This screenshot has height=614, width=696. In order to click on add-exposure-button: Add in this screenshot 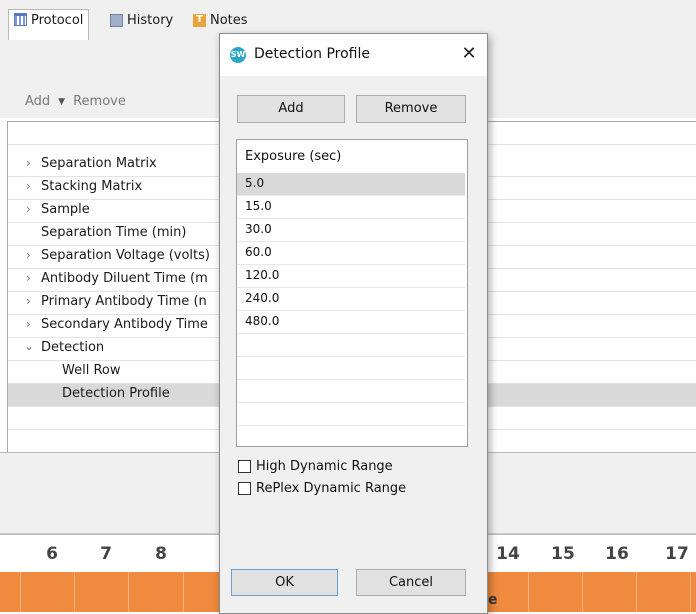, I will do `click(291, 109)`.